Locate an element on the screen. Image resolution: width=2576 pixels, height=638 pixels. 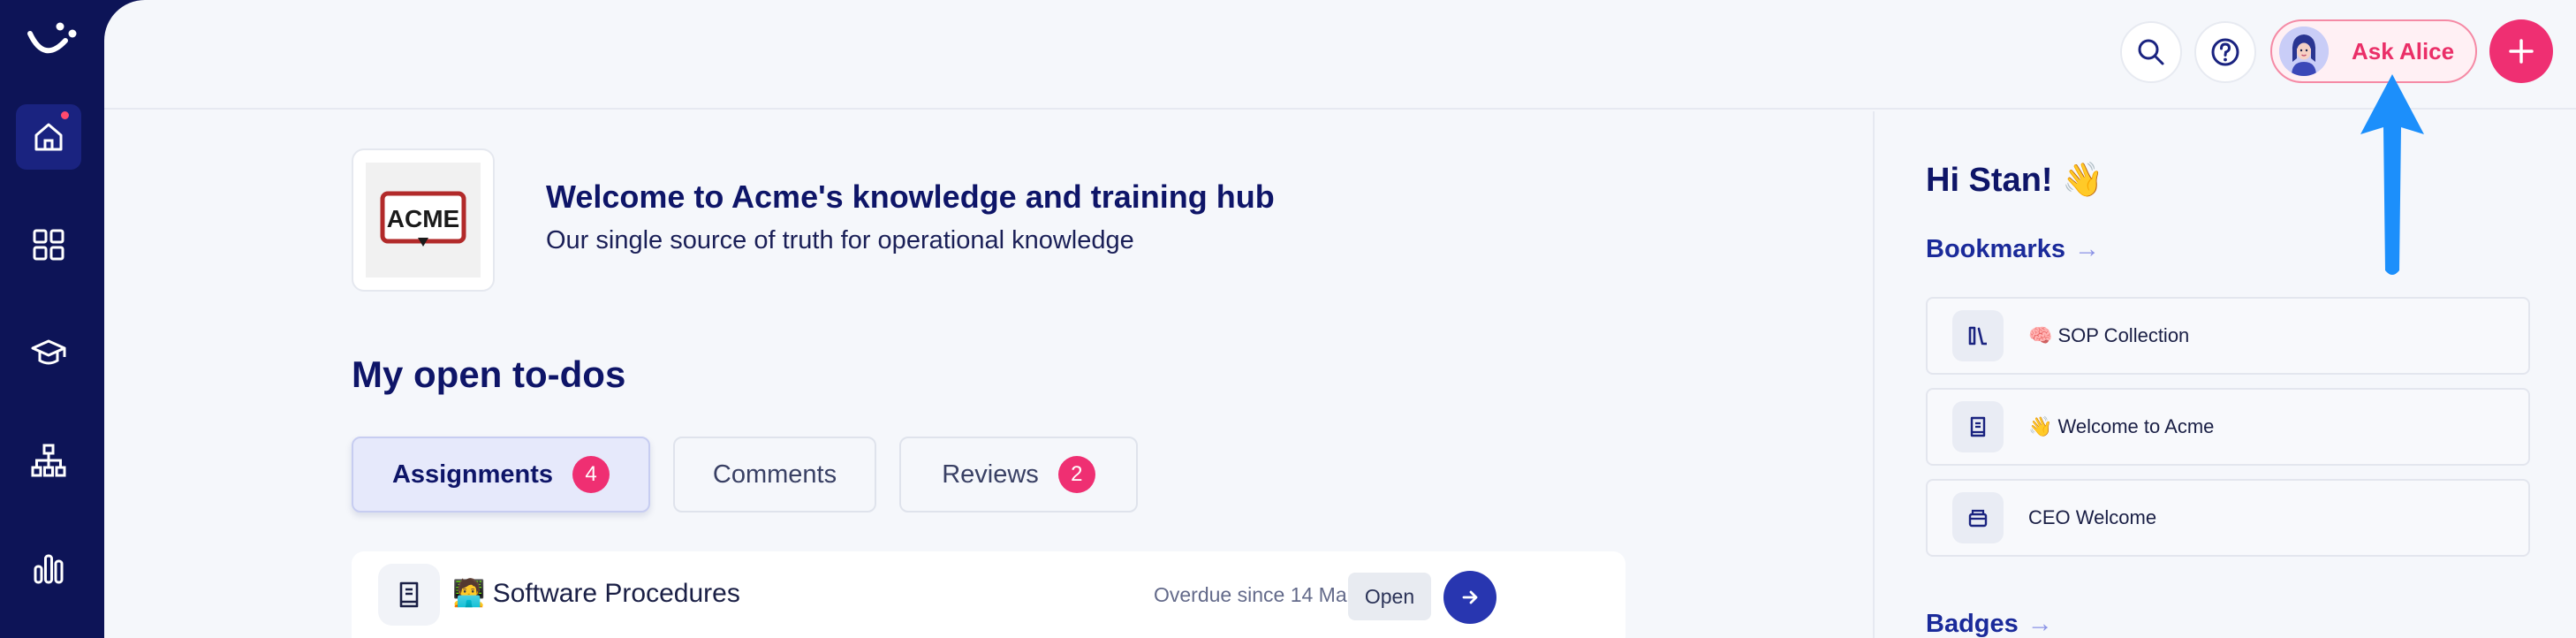
plus-icon is located at coordinates (2522, 51).